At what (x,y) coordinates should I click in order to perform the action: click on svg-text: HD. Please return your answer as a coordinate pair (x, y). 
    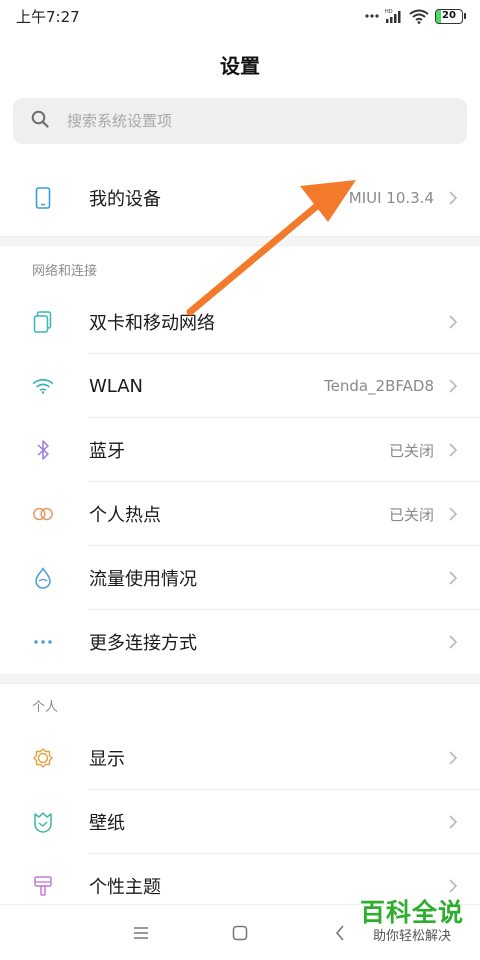
    Looking at the image, I should click on (389, 12).